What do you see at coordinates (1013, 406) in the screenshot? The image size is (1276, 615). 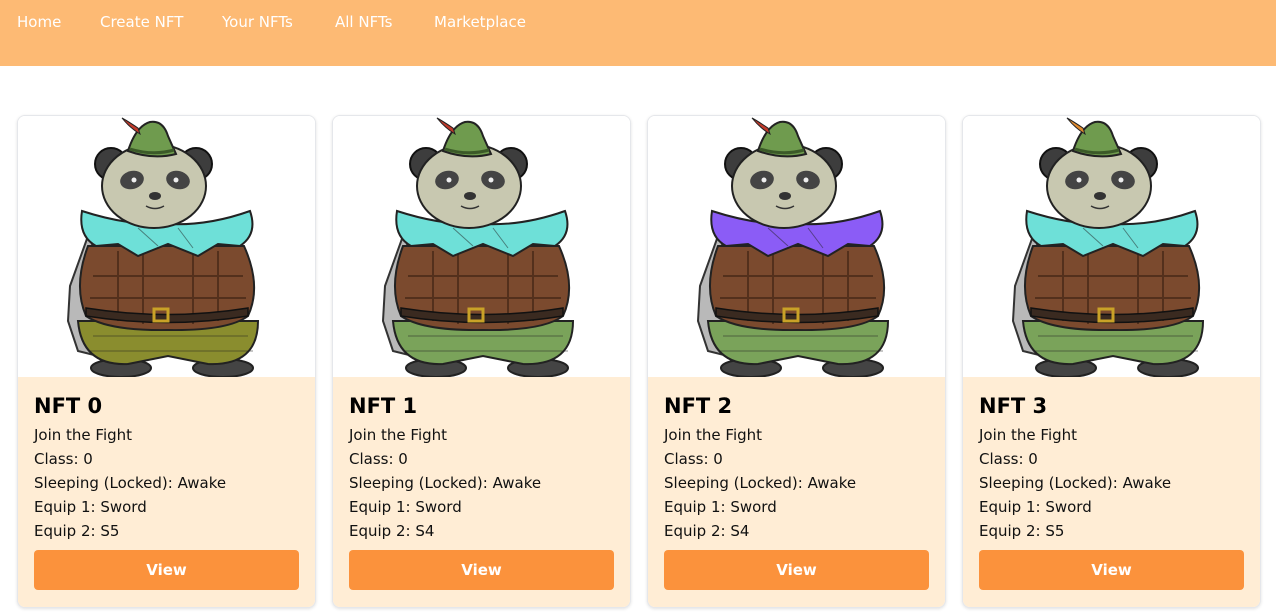 I see `nft-title: NFT 3` at bounding box center [1013, 406].